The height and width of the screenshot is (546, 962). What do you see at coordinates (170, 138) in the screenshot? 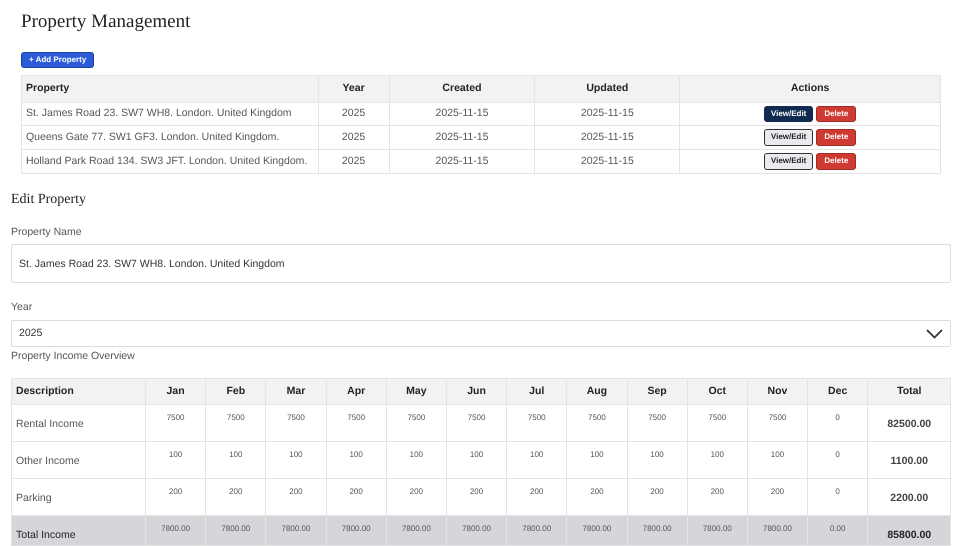
I see `table-cell: Queens Gate 77. SW1 GF3. London. United Kingdom.` at bounding box center [170, 138].